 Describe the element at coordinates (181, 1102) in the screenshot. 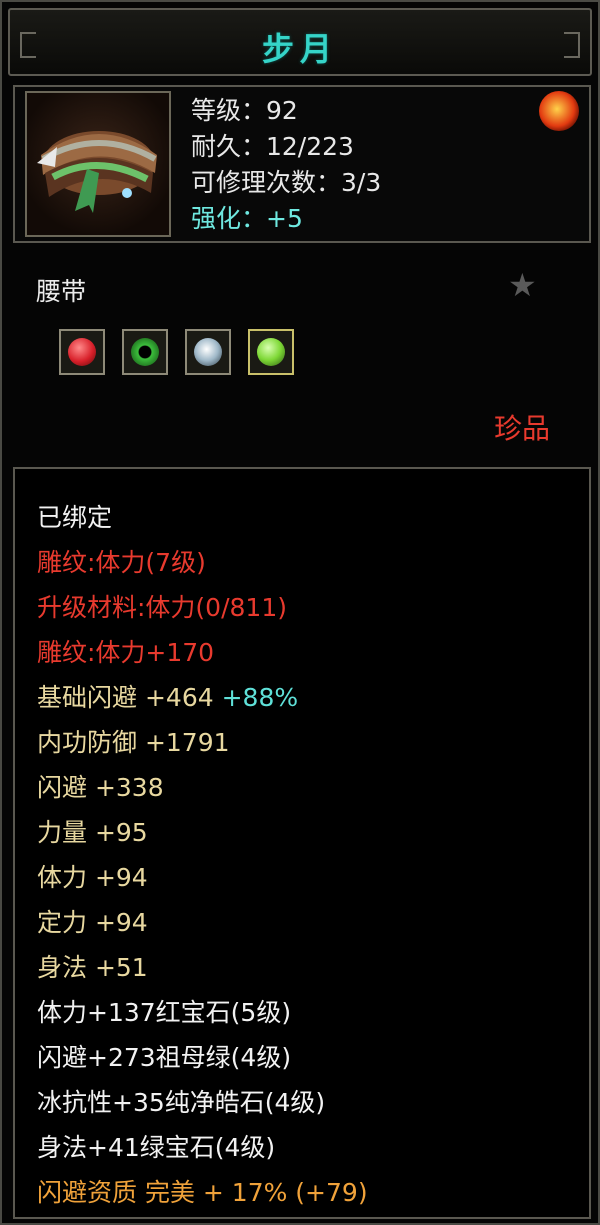

I see `gem-bonus-3: 冰抗性+35纯净皓石(4级)` at that location.